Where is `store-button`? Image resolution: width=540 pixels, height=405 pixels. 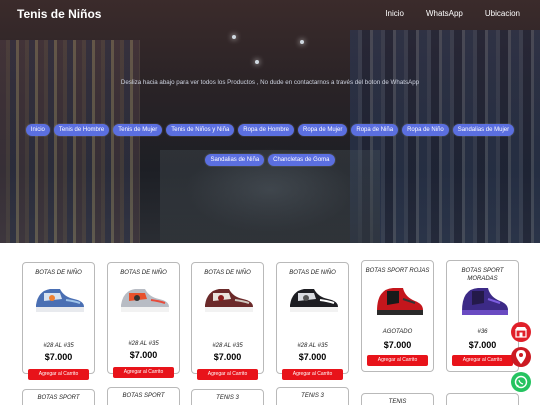 store-button is located at coordinates (521, 332).